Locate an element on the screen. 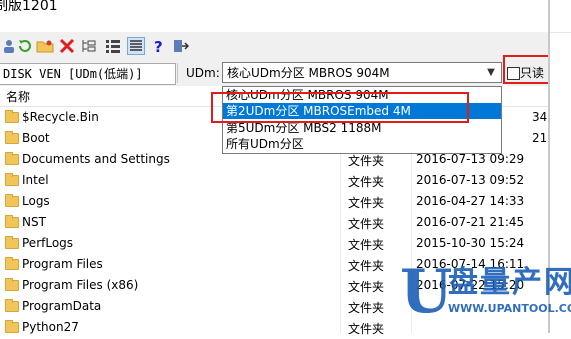 This screenshot has width=571, height=339. table-row: Logs 文件夹 2016-04-27 14:33 is located at coordinates (274, 202).